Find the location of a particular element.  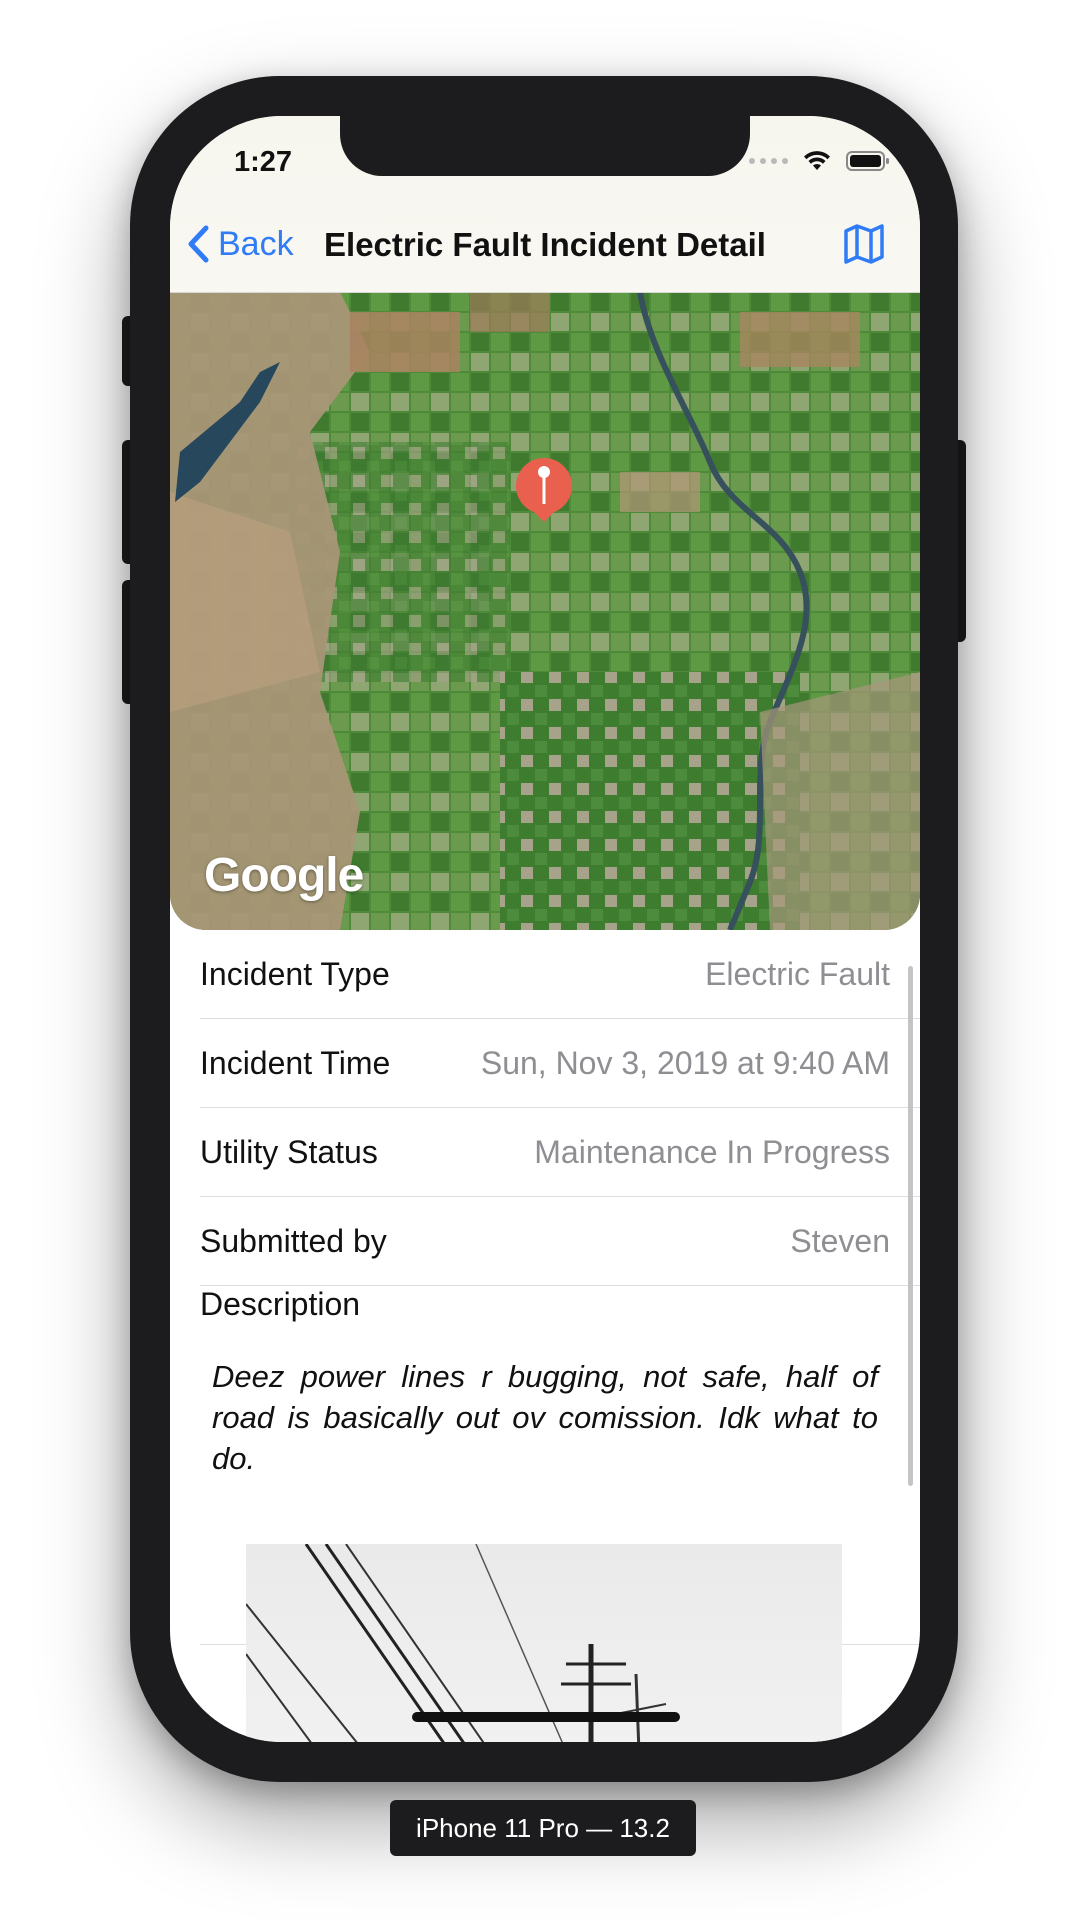

detail-label: Submitted by is located at coordinates (293, 1241).